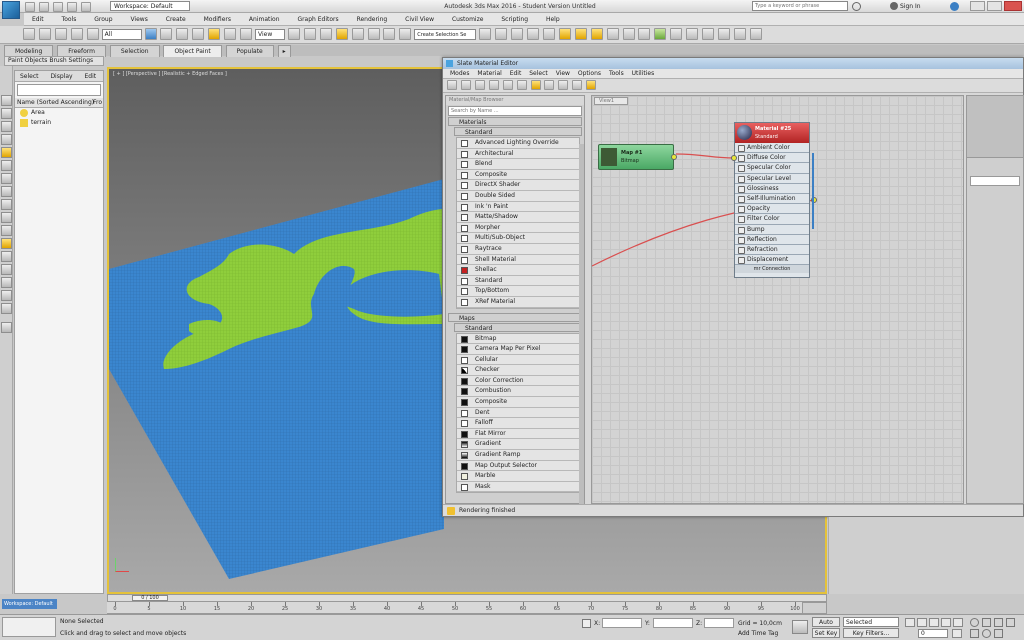  What do you see at coordinates (518, 413) in the screenshot?
I see `list-item: Dent` at bounding box center [518, 413].